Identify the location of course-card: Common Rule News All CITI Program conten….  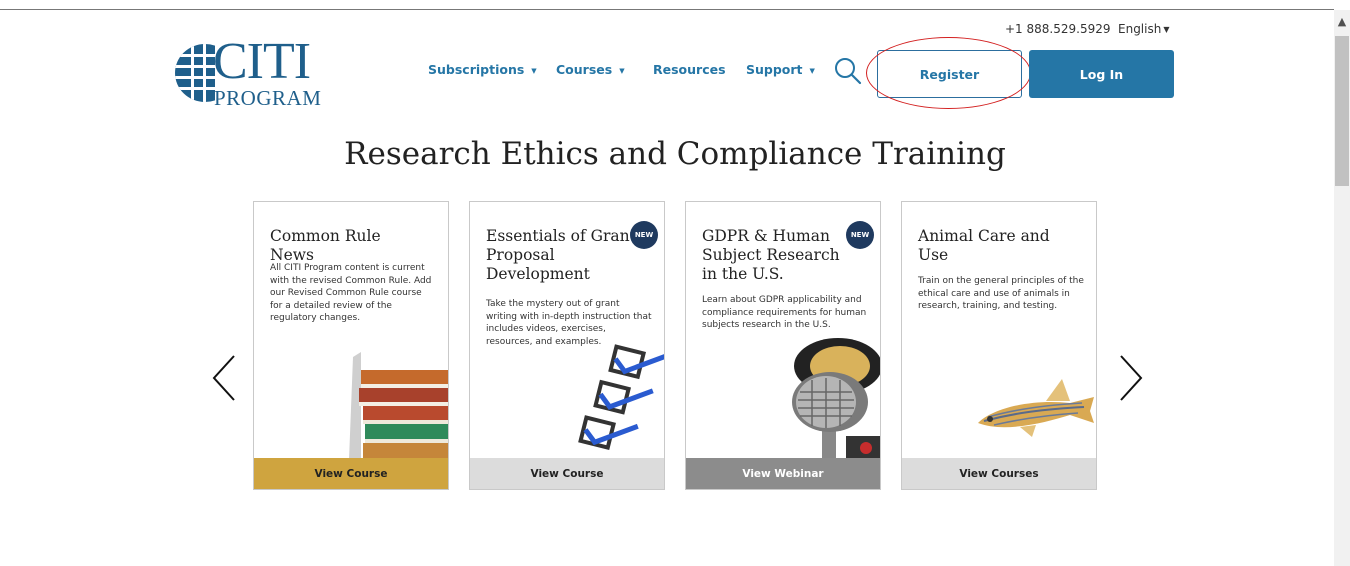
(351, 345).